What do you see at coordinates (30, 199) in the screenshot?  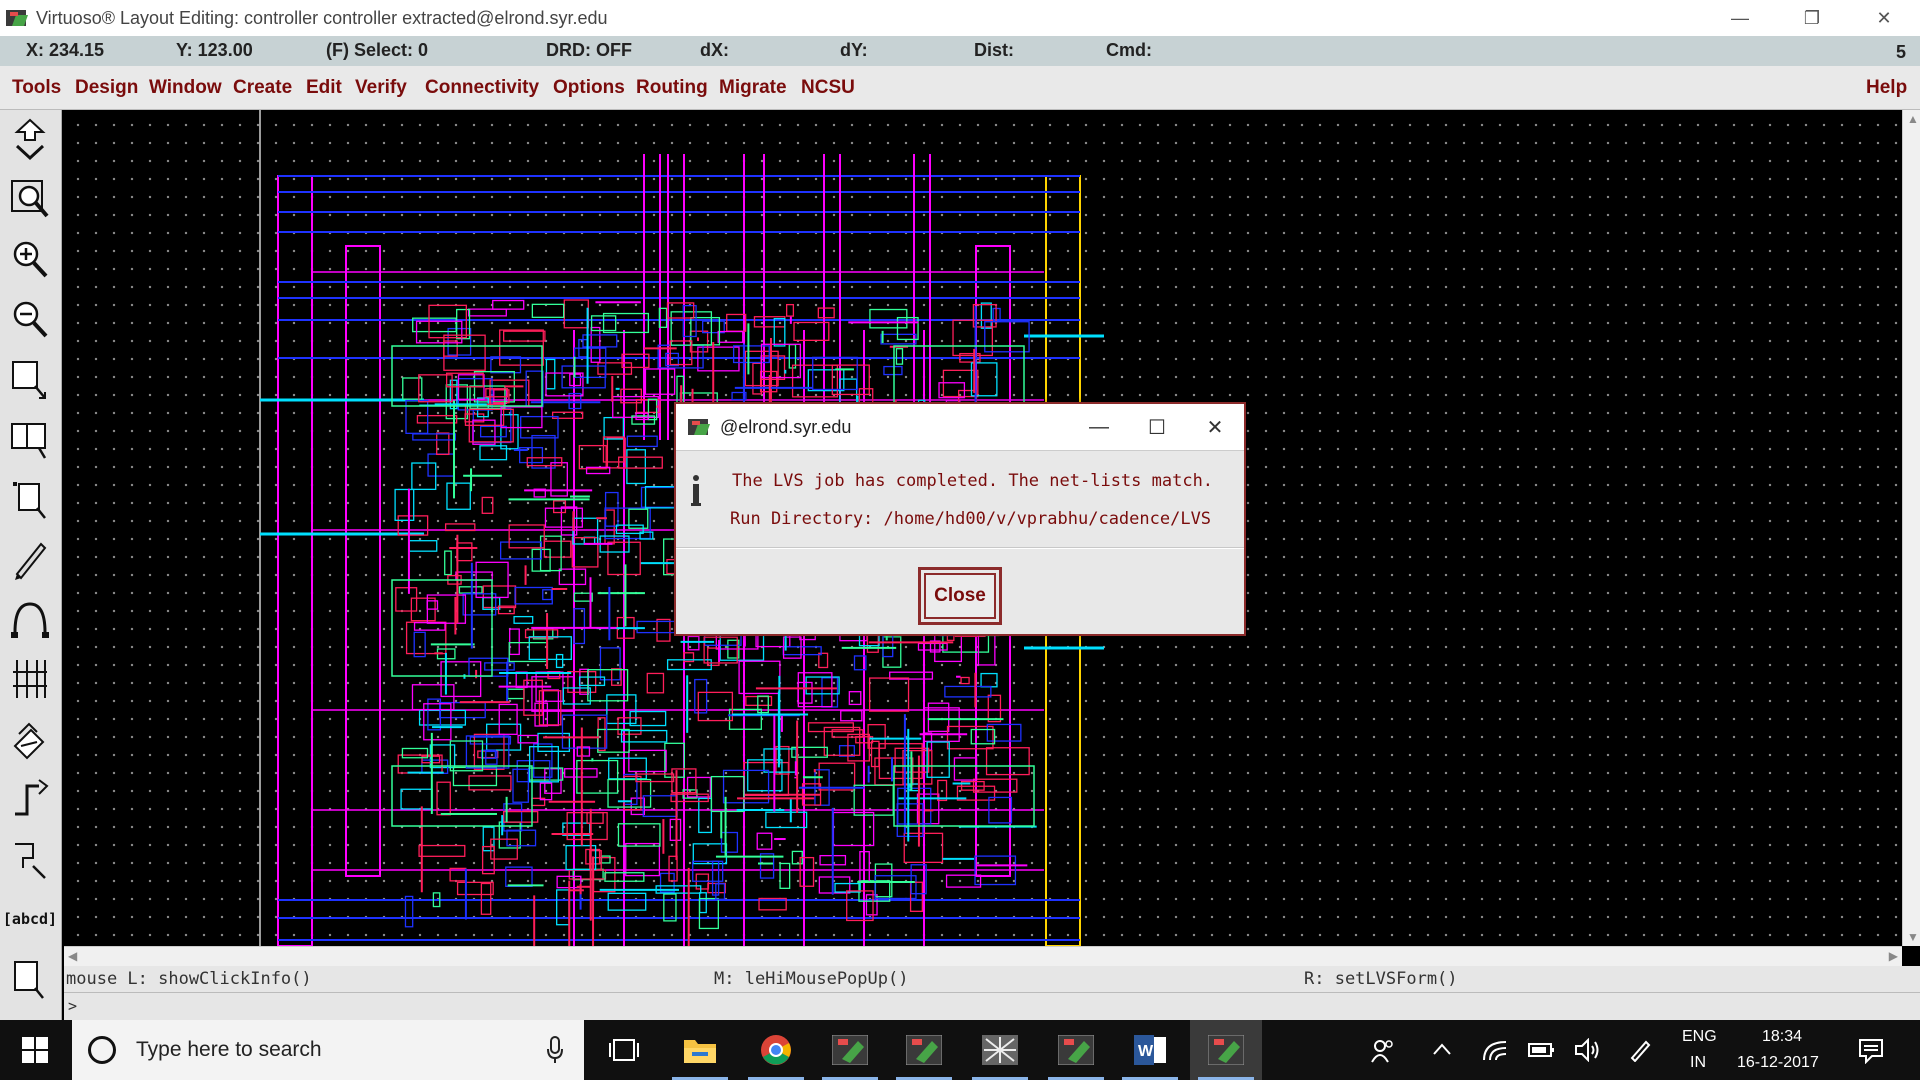 I see `zoom-fit-tool` at bounding box center [30, 199].